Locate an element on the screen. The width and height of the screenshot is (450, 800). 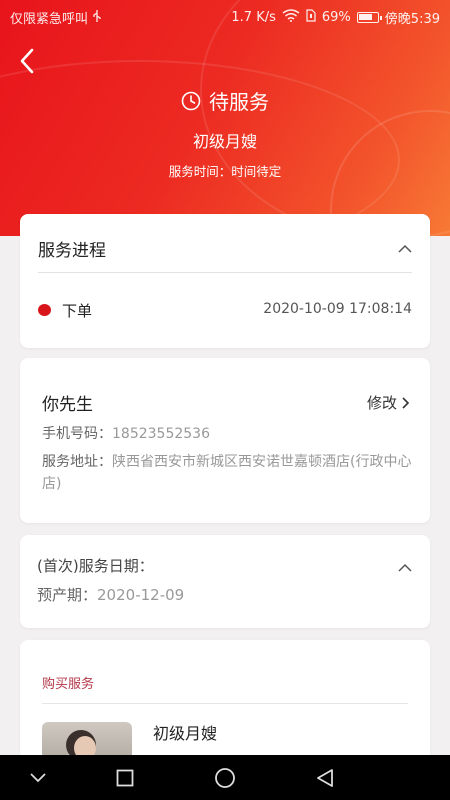
phone-value: 18523552536 is located at coordinates (161, 434).